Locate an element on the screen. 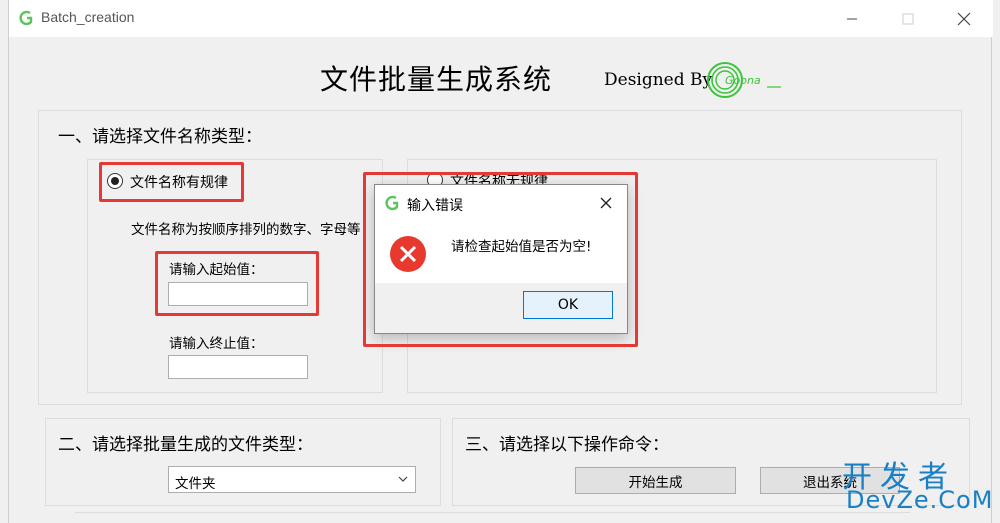 Image resolution: width=1000 pixels, height=523 pixels. regular-name-description: 文件名称为按顺序排列的数字、字母等 is located at coordinates (246, 230).